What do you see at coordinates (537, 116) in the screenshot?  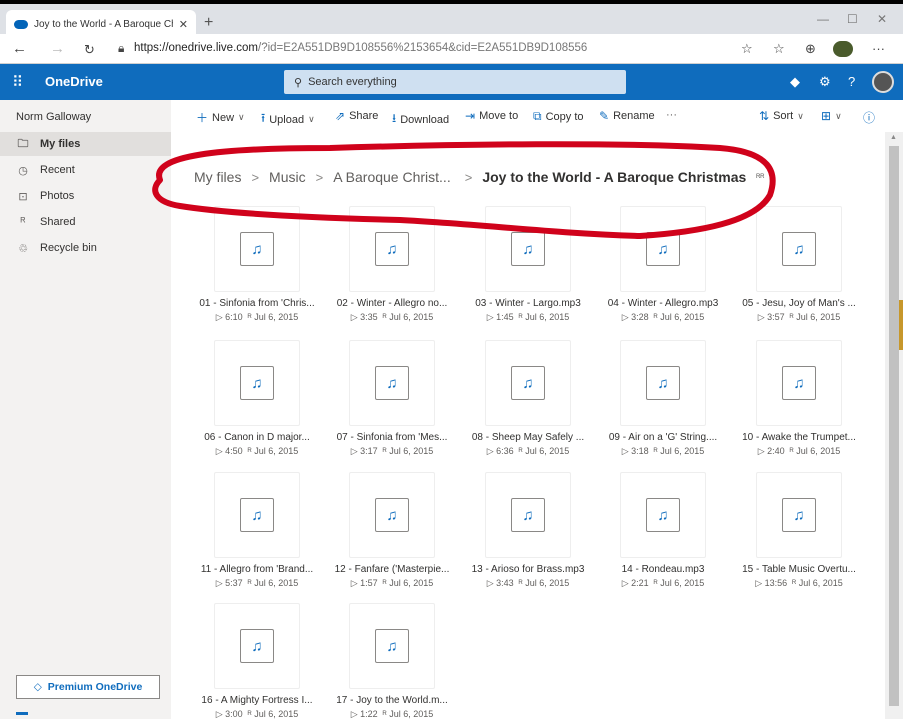 I see `copy-icon: ⧉` at bounding box center [537, 116].